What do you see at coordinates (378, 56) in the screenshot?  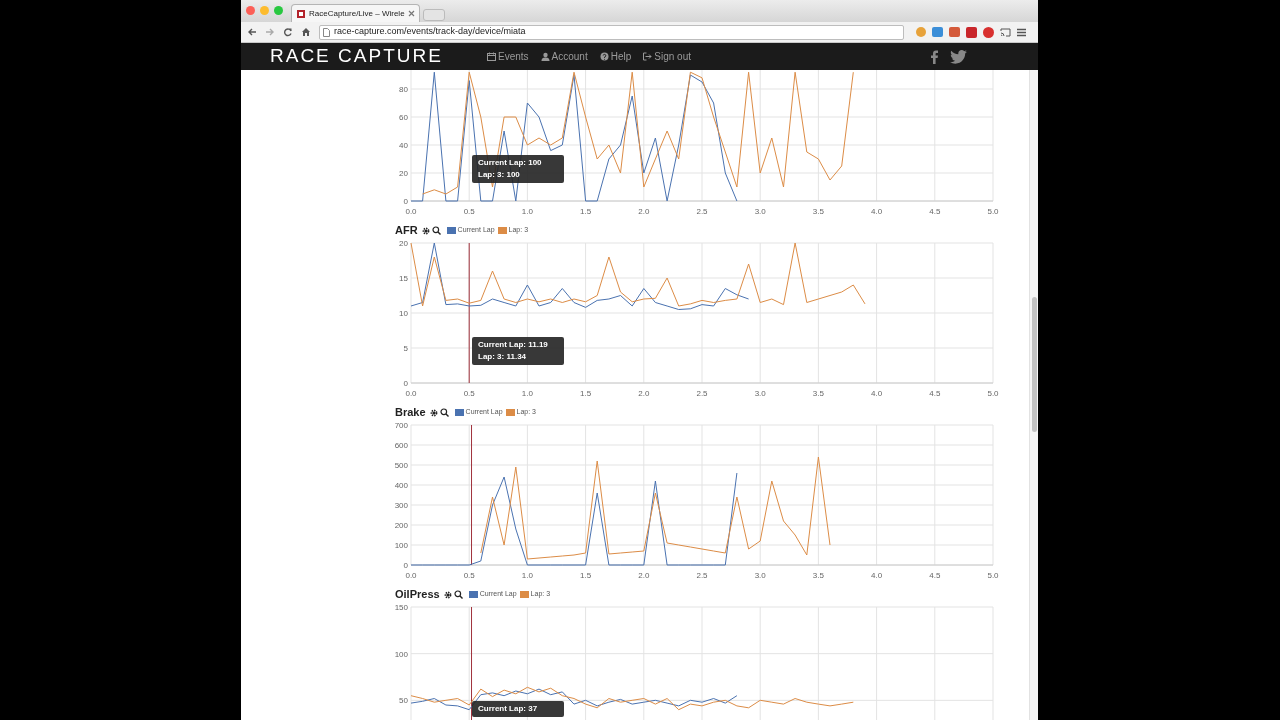 I see `logo: RACE CAPTURE` at bounding box center [378, 56].